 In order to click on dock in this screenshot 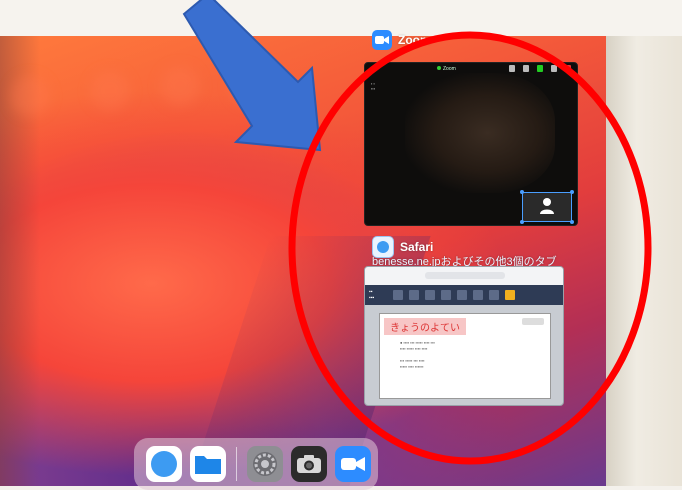, I will do `click(256, 464)`.